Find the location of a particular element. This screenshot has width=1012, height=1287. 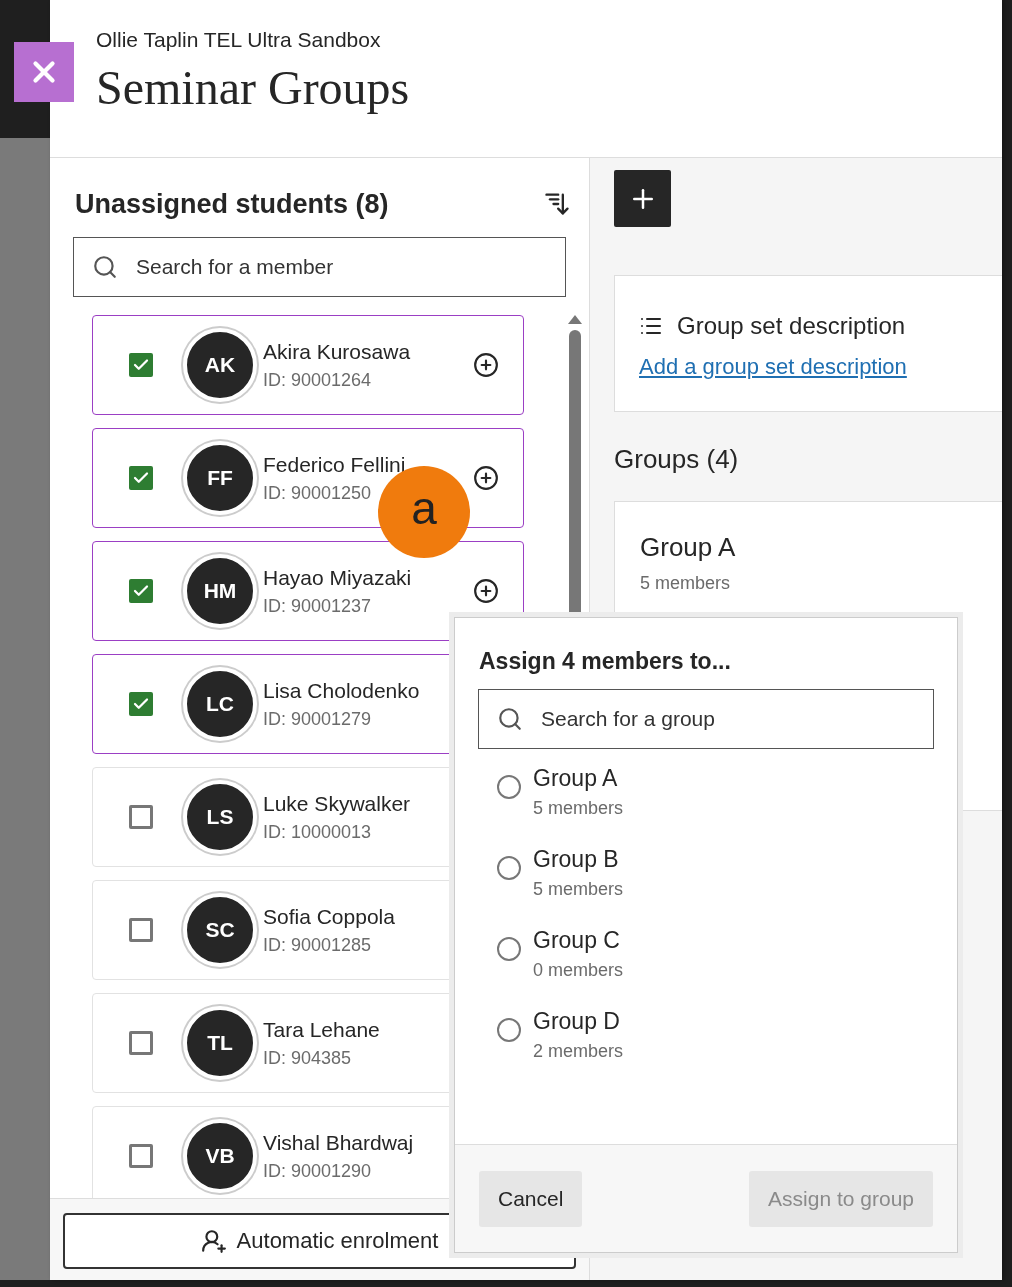

groups-title: Groups (4) is located at coordinates (677, 459).